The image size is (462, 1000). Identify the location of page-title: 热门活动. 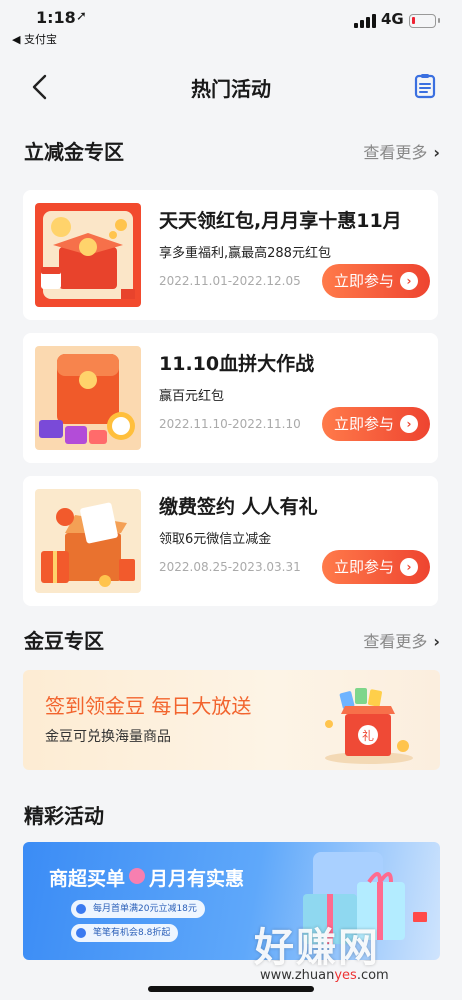
(231, 89).